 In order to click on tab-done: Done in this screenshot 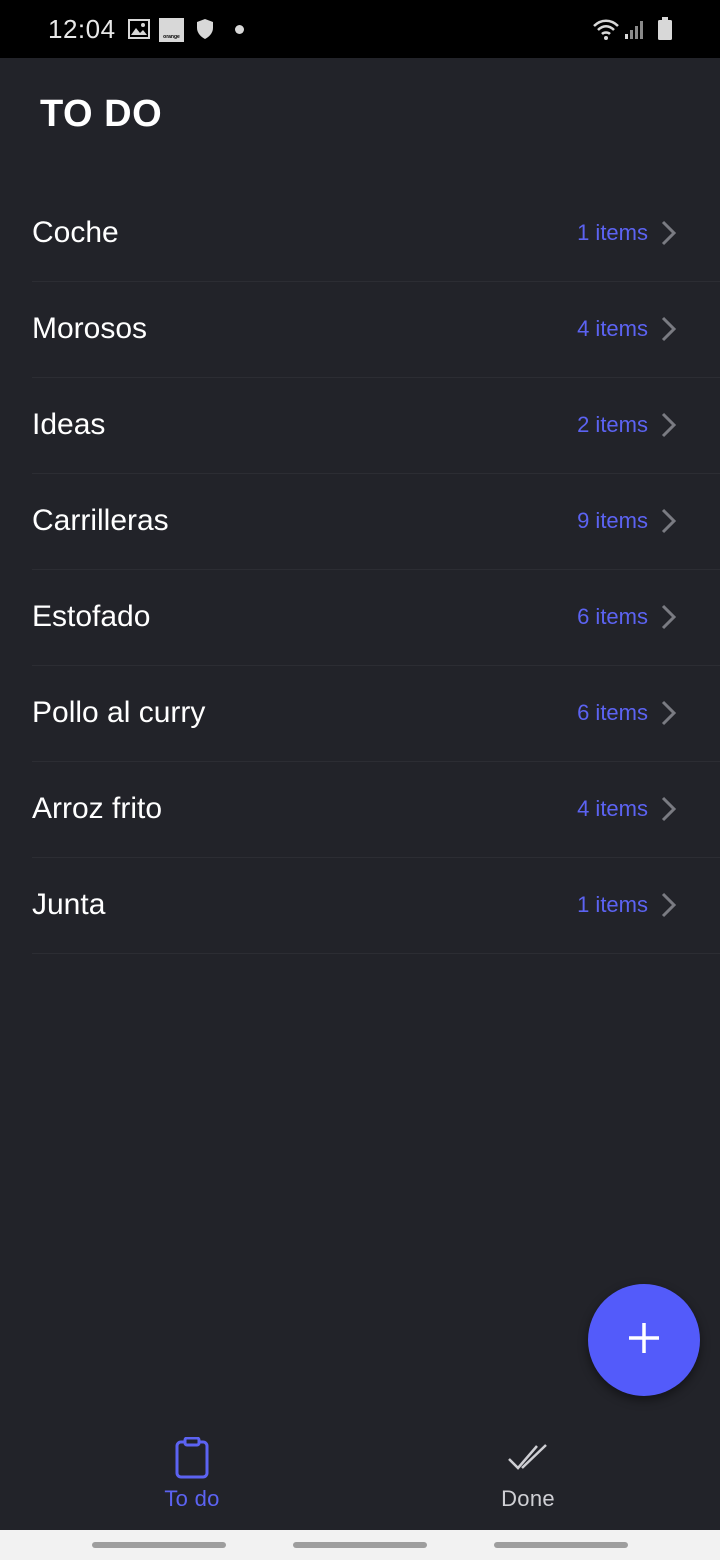, I will do `click(528, 1475)`.